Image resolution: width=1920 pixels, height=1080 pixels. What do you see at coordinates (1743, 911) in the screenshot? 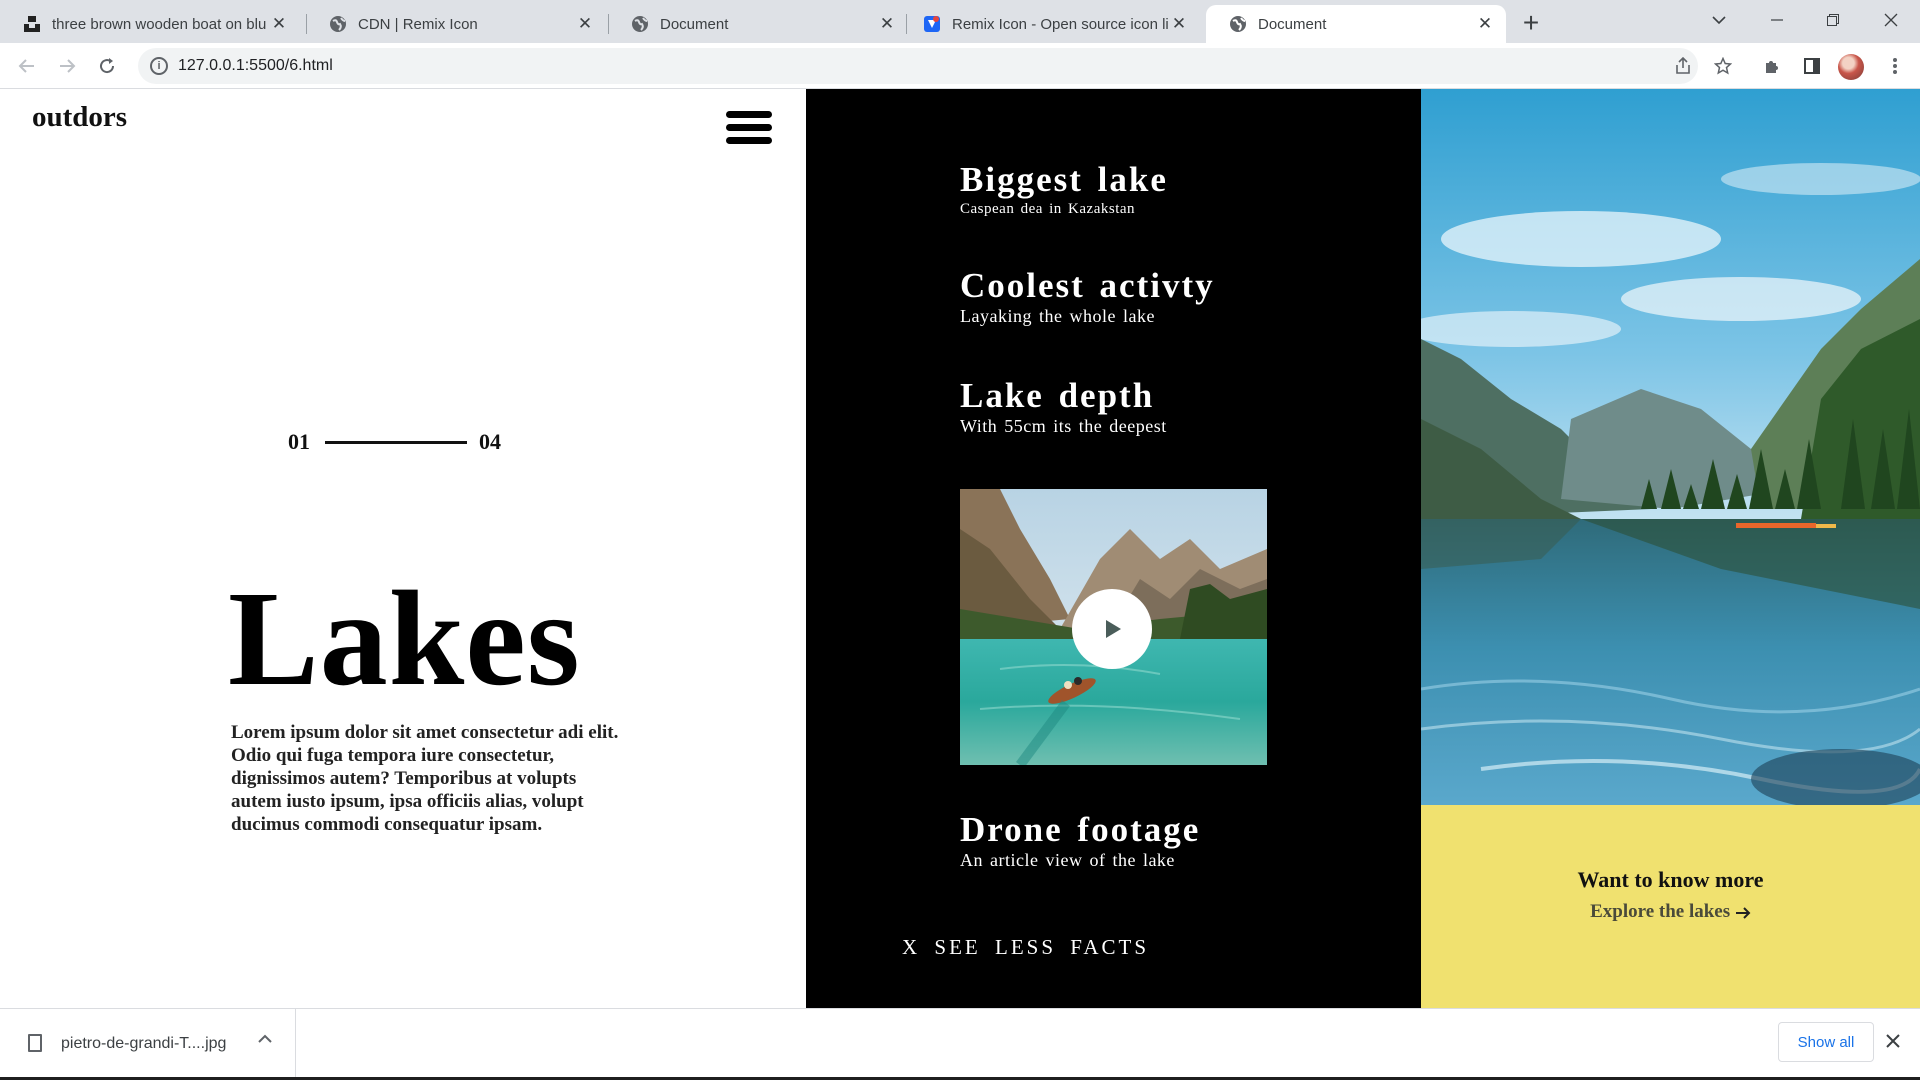
I see `arrow-right-icon` at bounding box center [1743, 911].